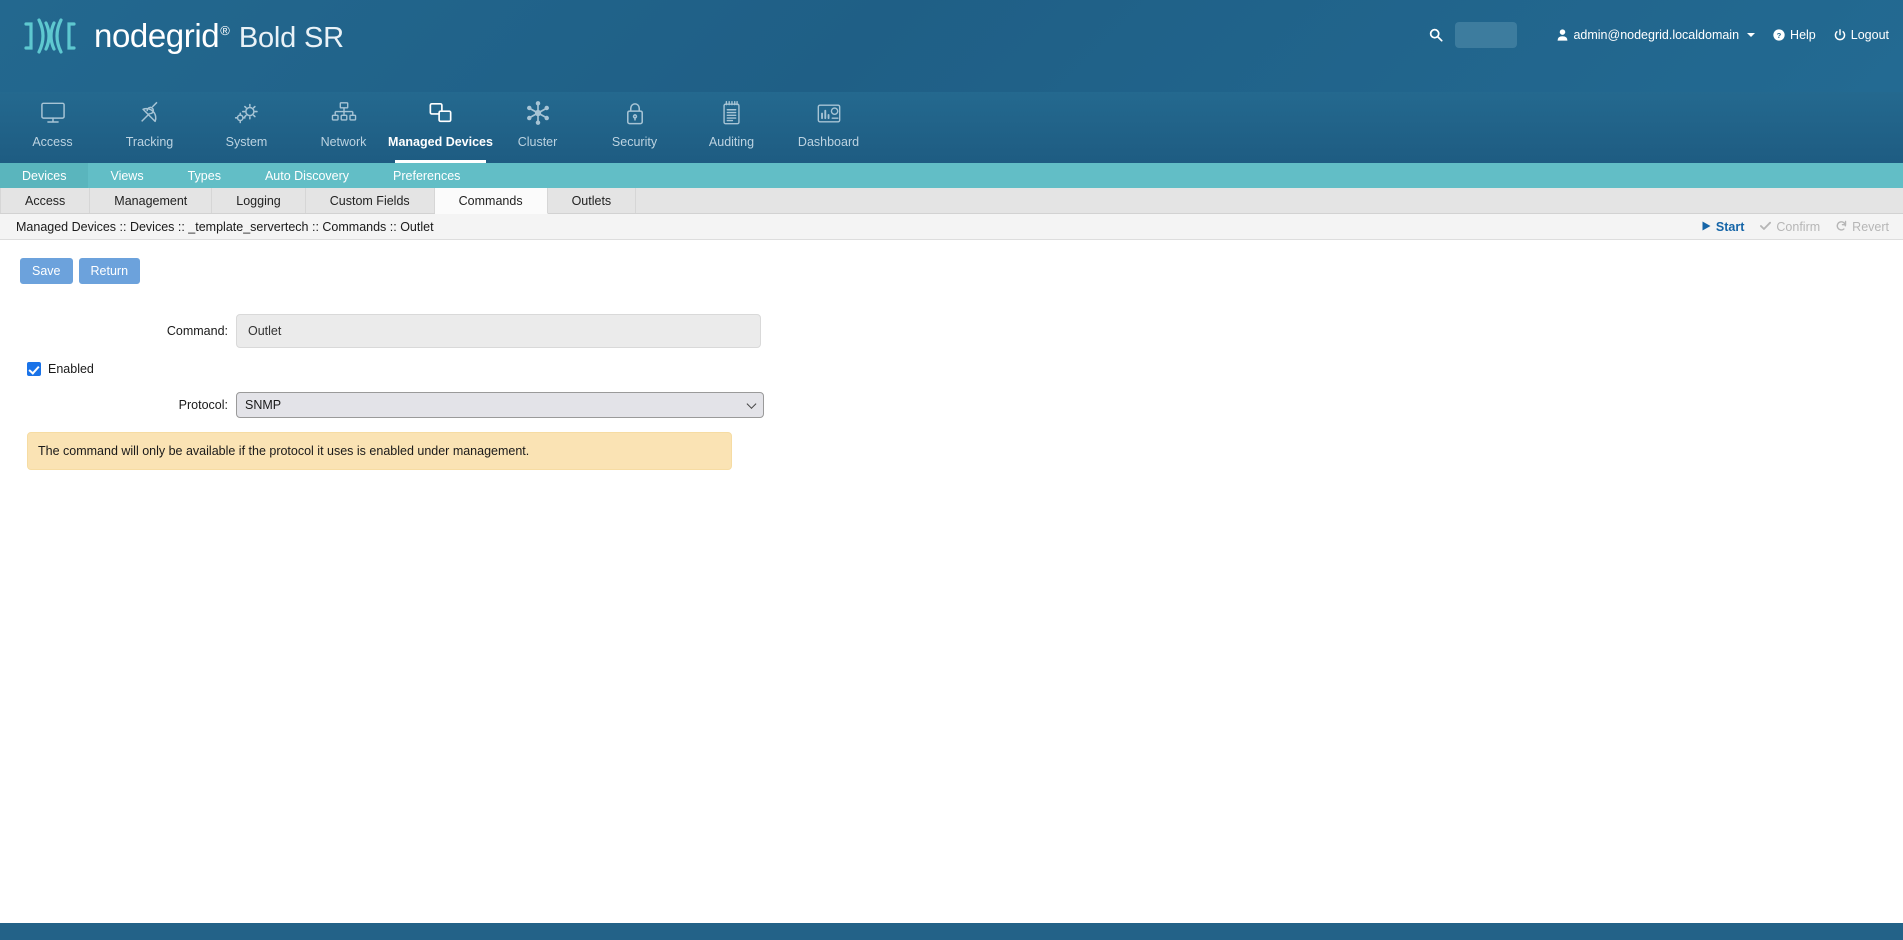 The image size is (1903, 940). I want to click on nav-item-security: Security, so click(634, 127).